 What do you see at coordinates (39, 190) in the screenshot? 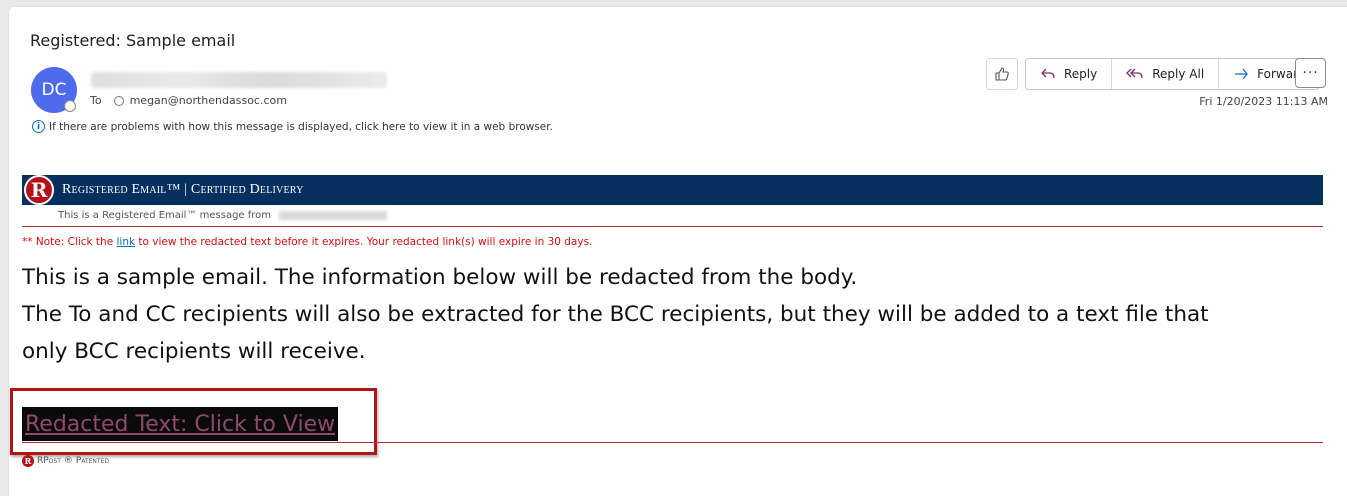
I see `rpost-logo-icon: R` at bounding box center [39, 190].